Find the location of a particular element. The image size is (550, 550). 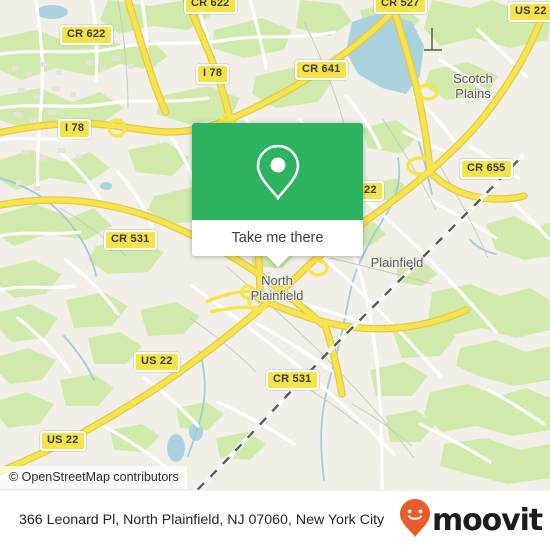

map-pin-icon is located at coordinates (278, 172).